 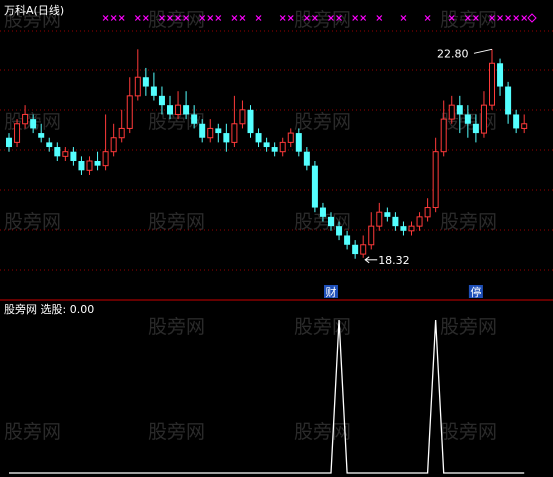 I want to click on finance-badge: 财, so click(x=331, y=292).